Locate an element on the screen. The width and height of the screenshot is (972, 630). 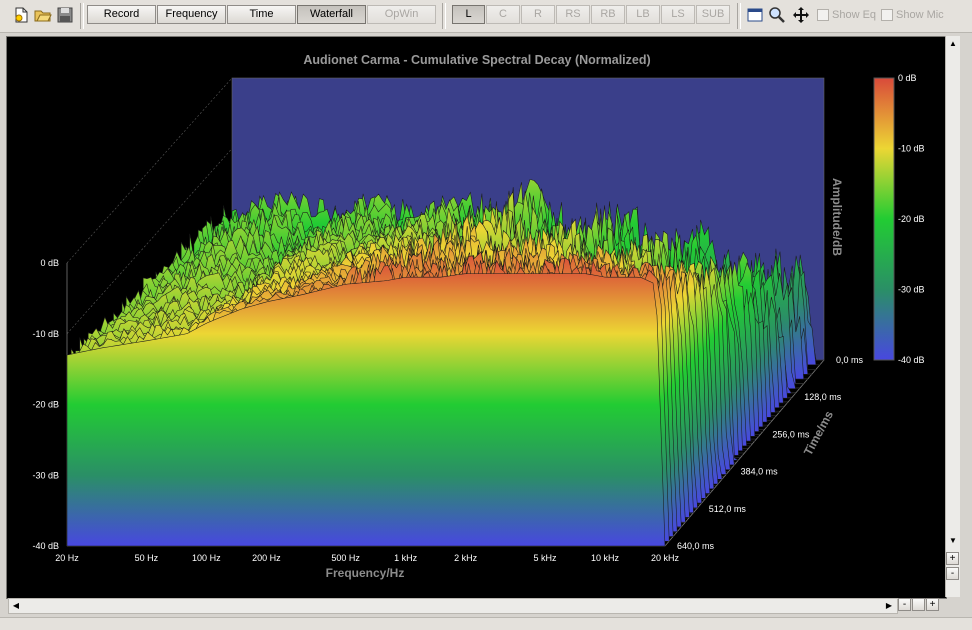
x-tick-label: 100 Hz is located at coordinates (206, 558).